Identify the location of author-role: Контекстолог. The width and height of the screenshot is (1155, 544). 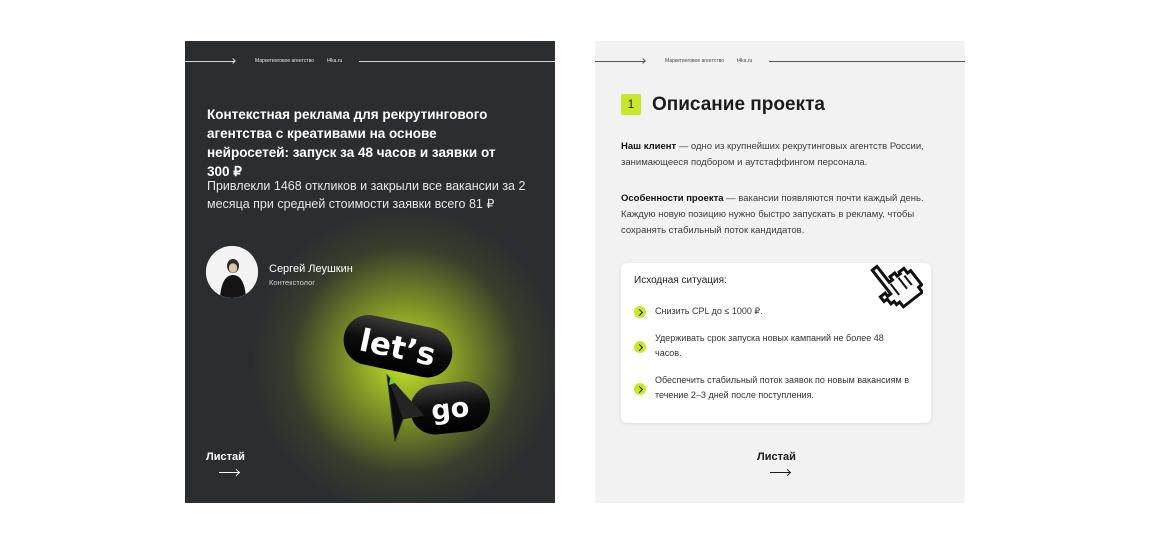
(292, 282).